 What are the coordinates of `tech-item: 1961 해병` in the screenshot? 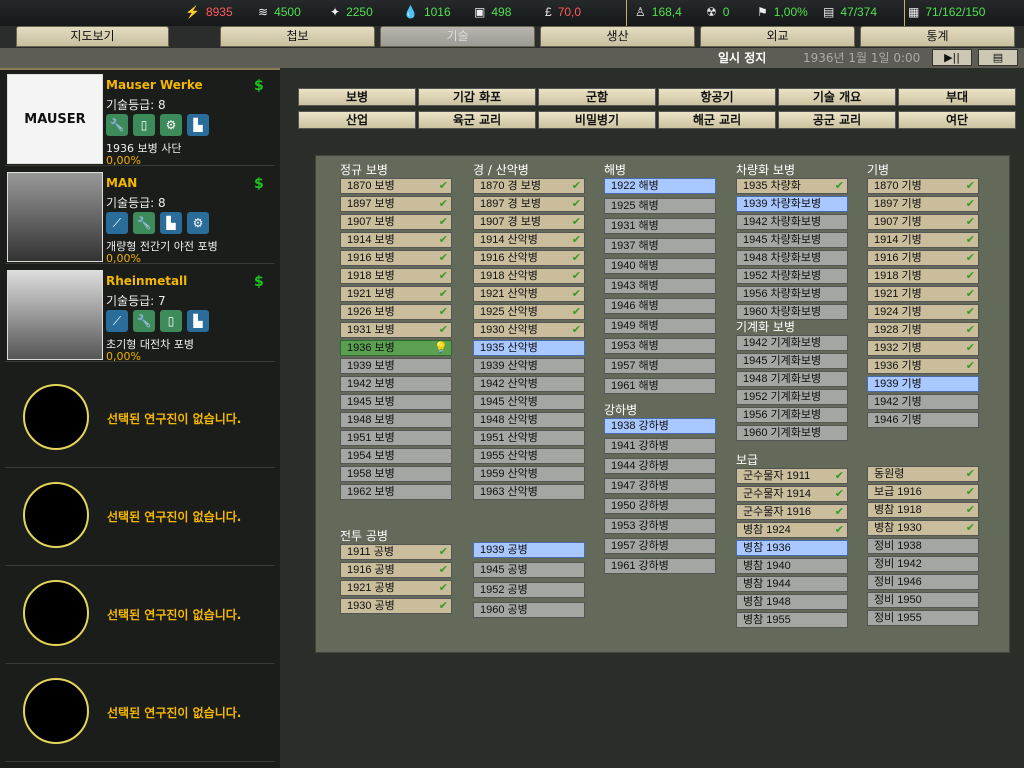 It's located at (660, 386).